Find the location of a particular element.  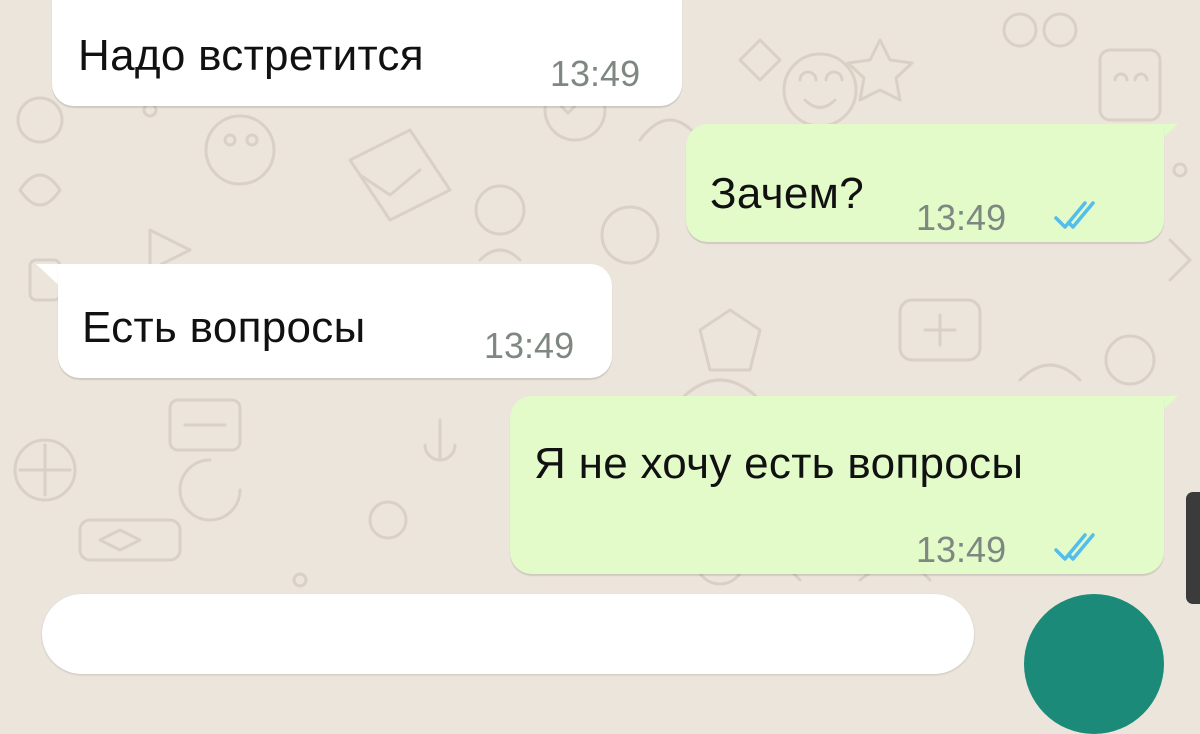

send-button is located at coordinates (1094, 664).